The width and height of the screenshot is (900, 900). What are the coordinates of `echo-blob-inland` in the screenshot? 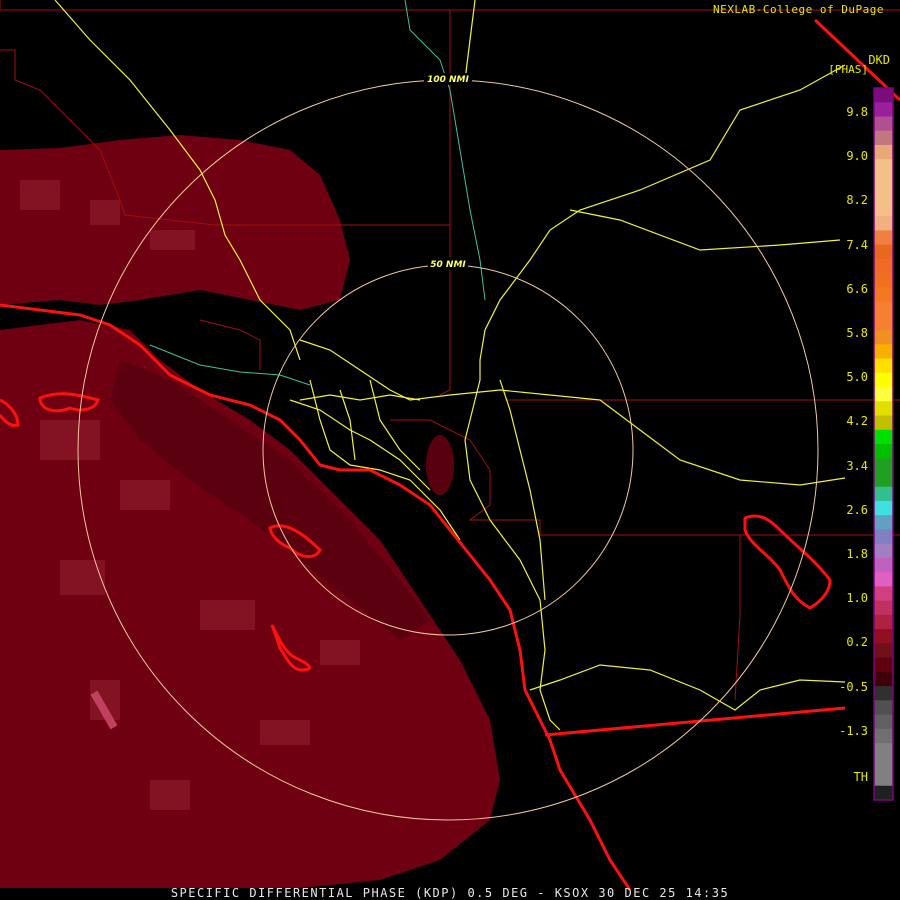 It's located at (440, 465).